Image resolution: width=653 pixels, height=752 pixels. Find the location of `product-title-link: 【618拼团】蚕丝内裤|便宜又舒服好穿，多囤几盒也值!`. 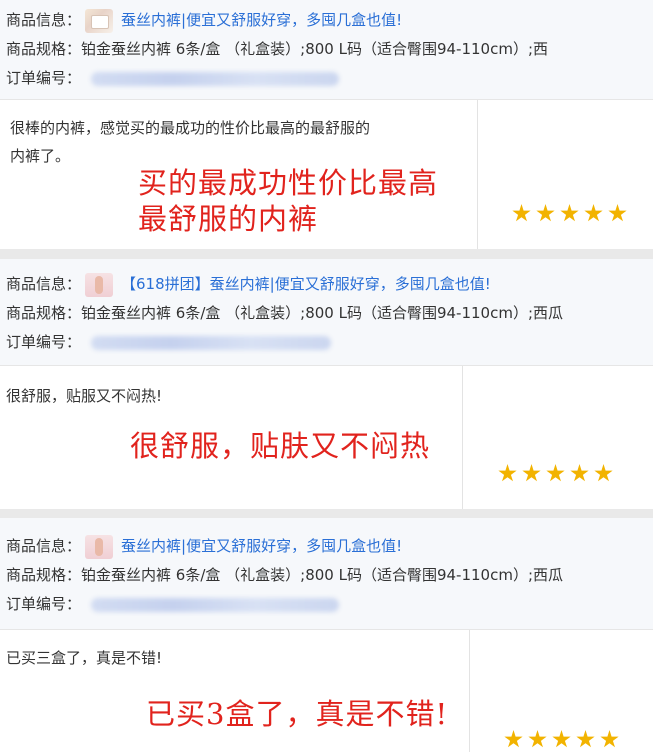

product-title-link: 【618拼团】蚕丝内裤|便宜又舒服好穿，多囤几盒也值! is located at coordinates (306, 284).